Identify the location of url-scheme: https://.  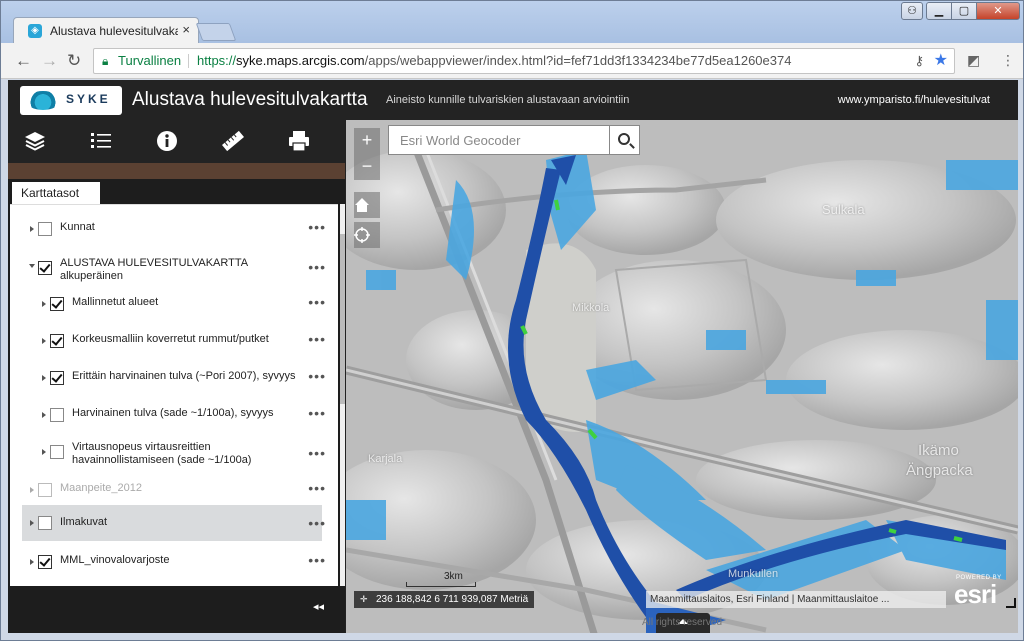
(217, 60).